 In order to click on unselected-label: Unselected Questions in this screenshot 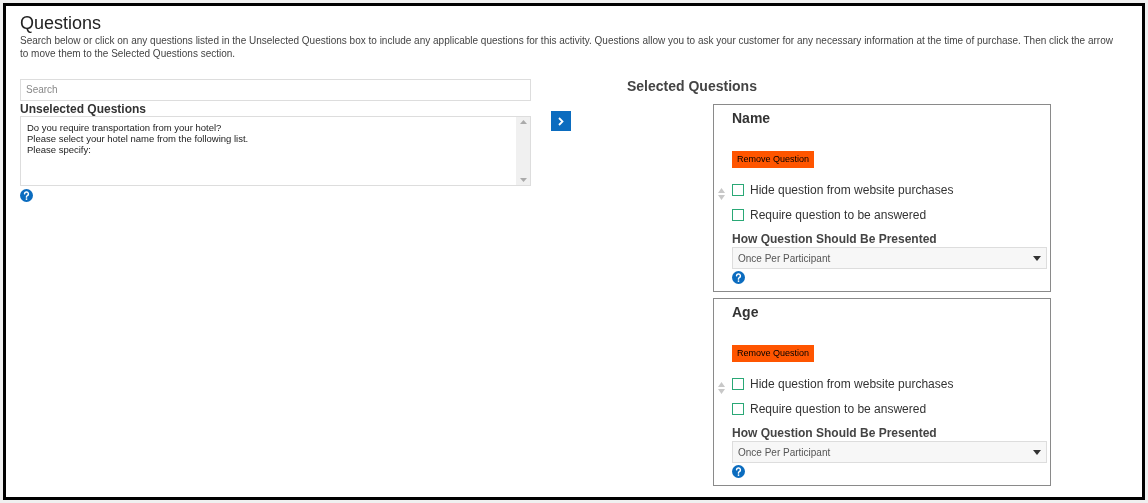, I will do `click(84, 108)`.